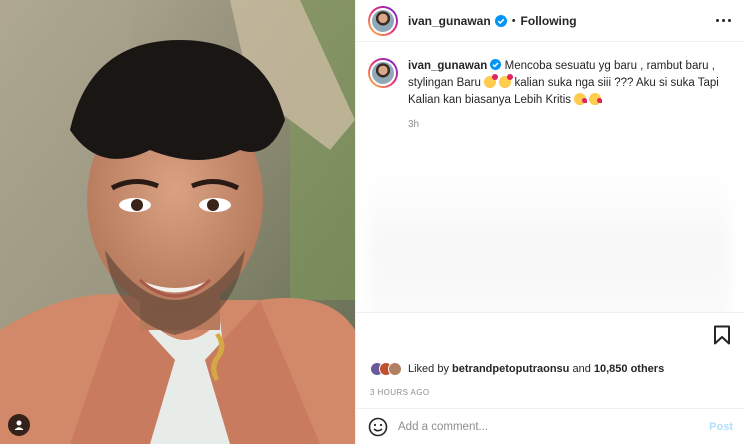  Describe the element at coordinates (550, 392) in the screenshot. I see `post-timestamp: 3 HOURS AGO` at that location.